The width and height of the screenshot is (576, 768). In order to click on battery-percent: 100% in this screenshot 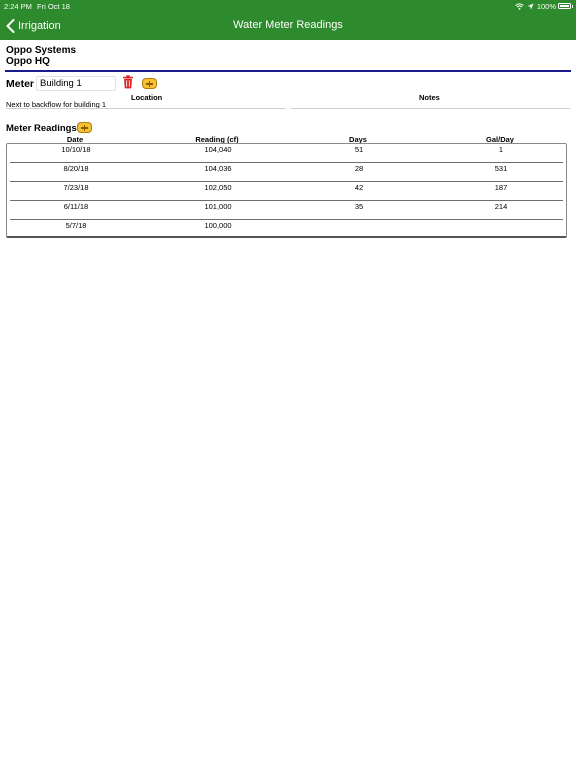, I will do `click(546, 6)`.